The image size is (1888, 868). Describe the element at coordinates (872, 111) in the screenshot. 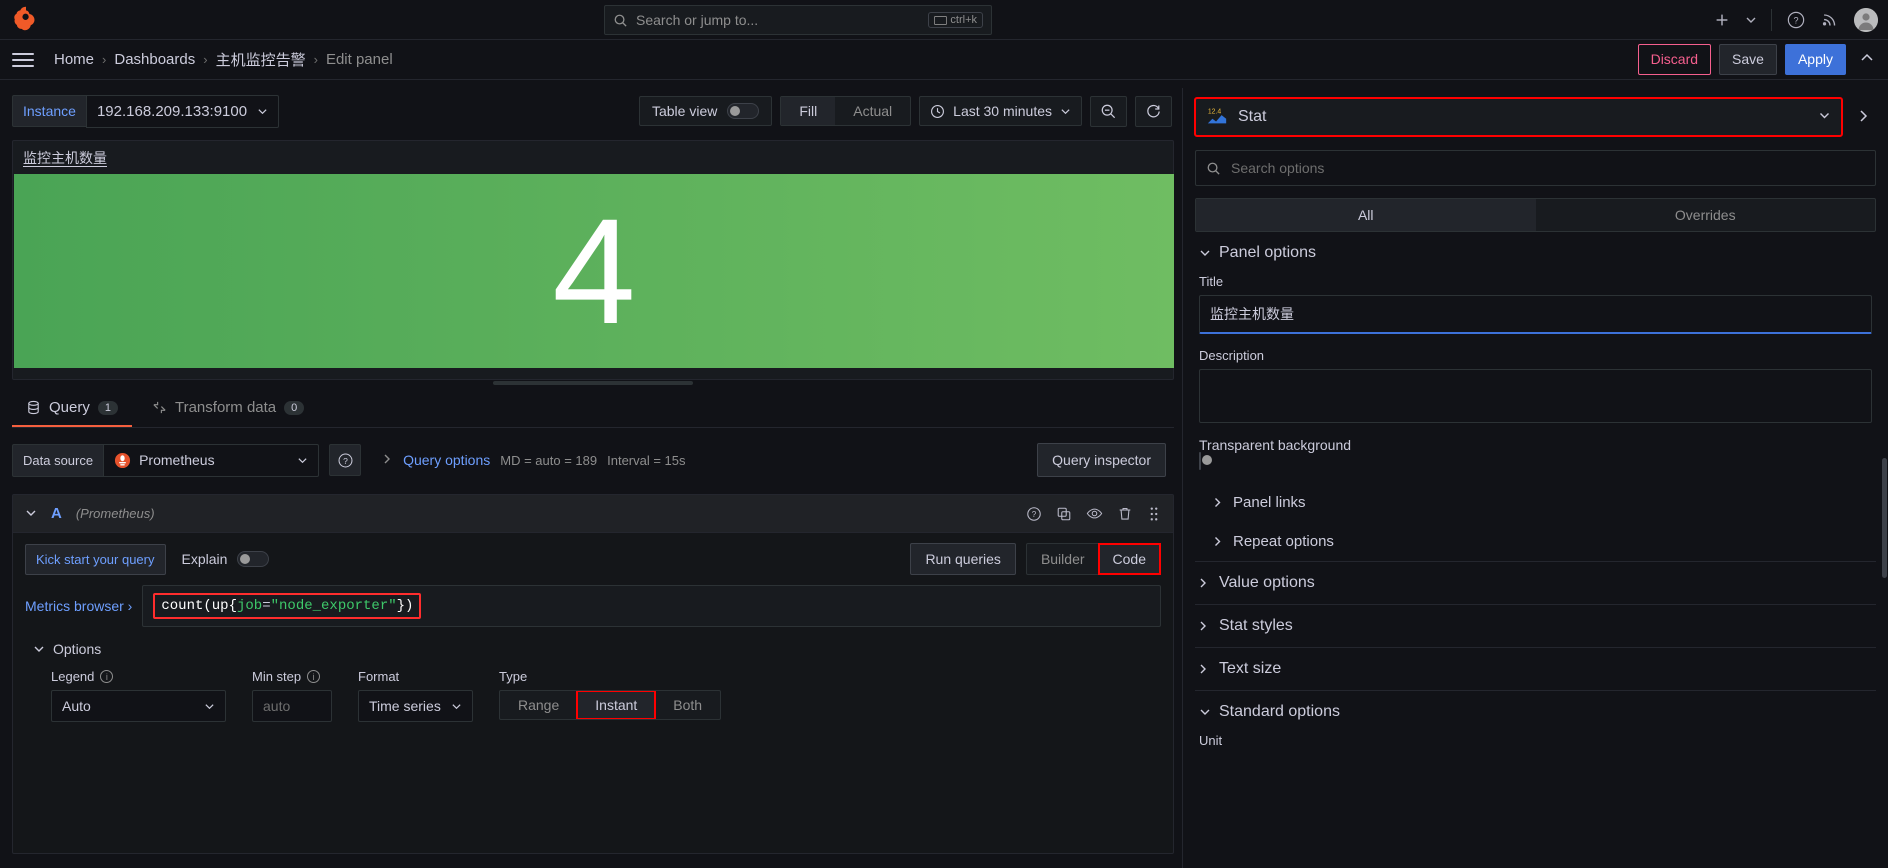

I see `actual-option: Actual` at that location.